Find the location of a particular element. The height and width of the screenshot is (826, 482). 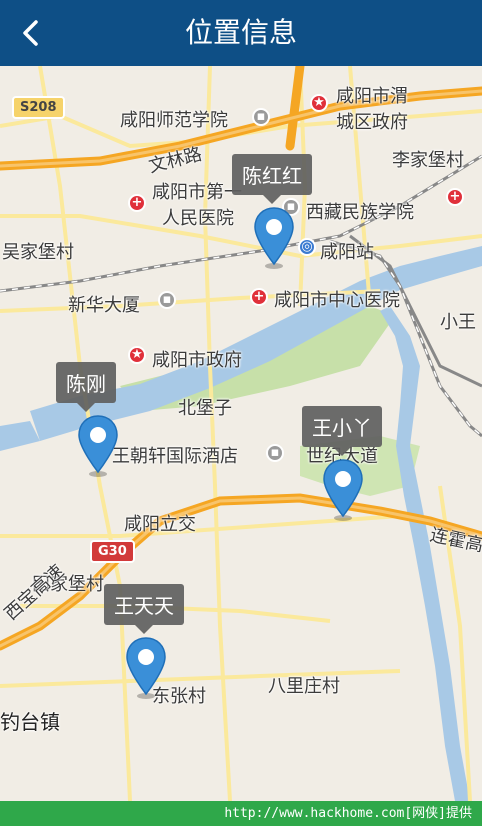

map-label: 王朝轩国际酒店 is located at coordinates (175, 456).